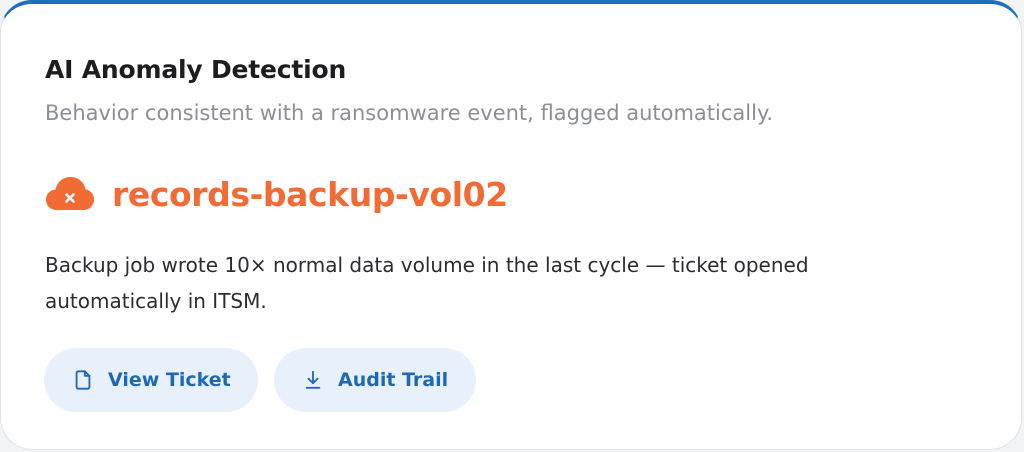 The height and width of the screenshot is (452, 1024). What do you see at coordinates (313, 379) in the screenshot?
I see `download-icon` at bounding box center [313, 379].